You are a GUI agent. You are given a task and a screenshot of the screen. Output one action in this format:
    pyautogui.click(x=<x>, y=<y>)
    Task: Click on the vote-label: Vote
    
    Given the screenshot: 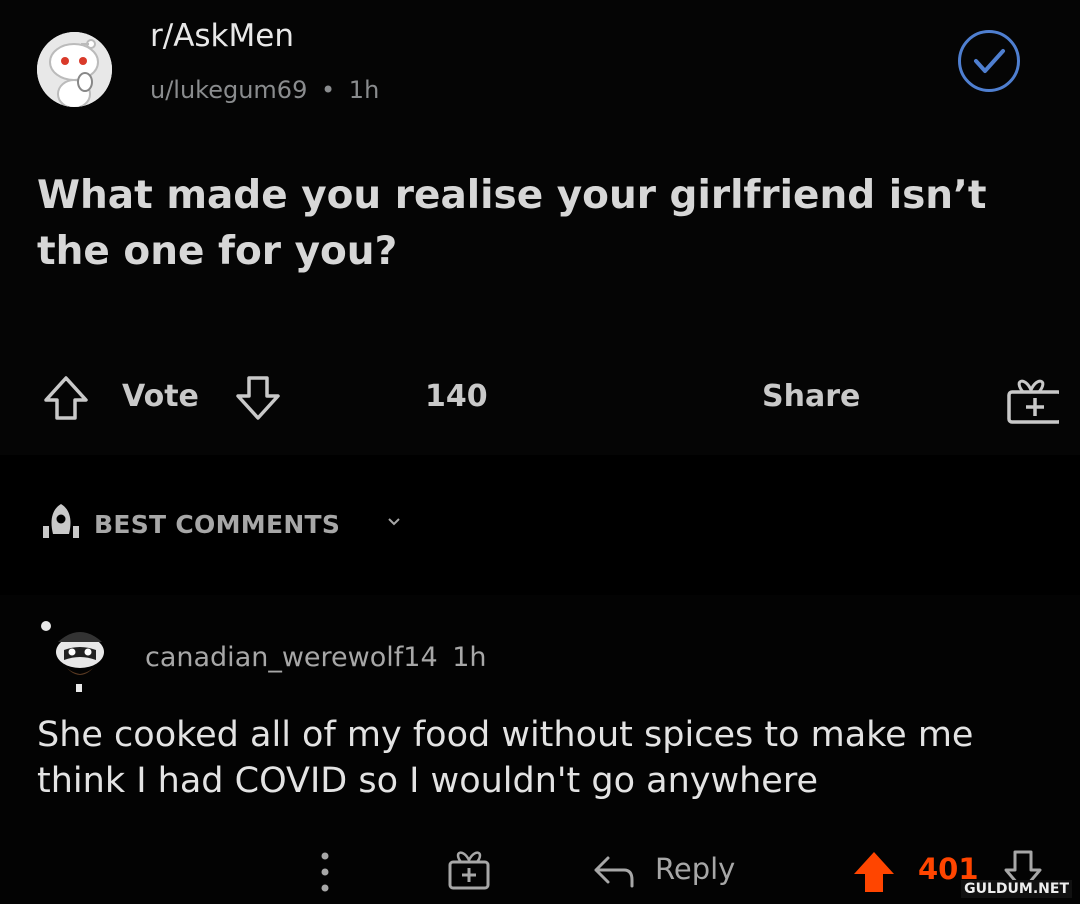 What is the action you would take?
    pyautogui.click(x=160, y=396)
    